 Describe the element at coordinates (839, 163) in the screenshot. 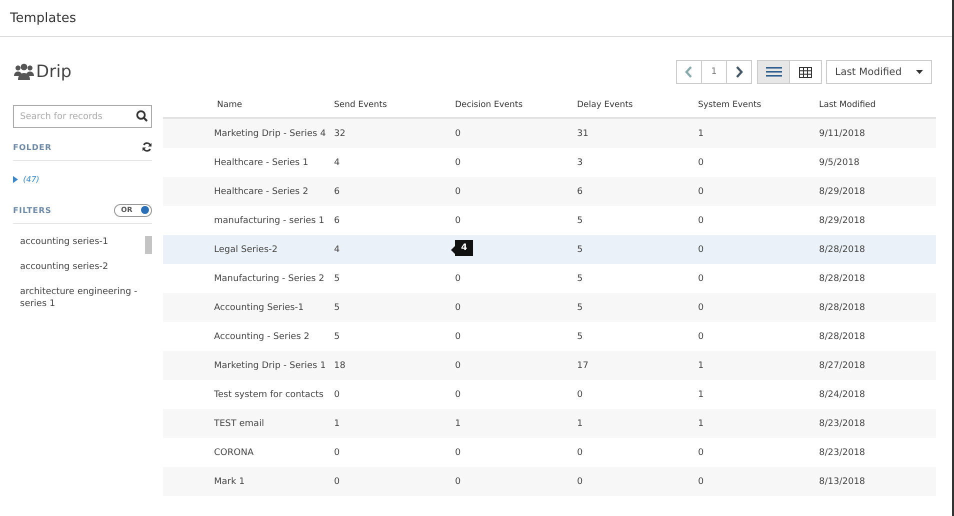

I see `table-cell-text: 9/5/2018` at that location.